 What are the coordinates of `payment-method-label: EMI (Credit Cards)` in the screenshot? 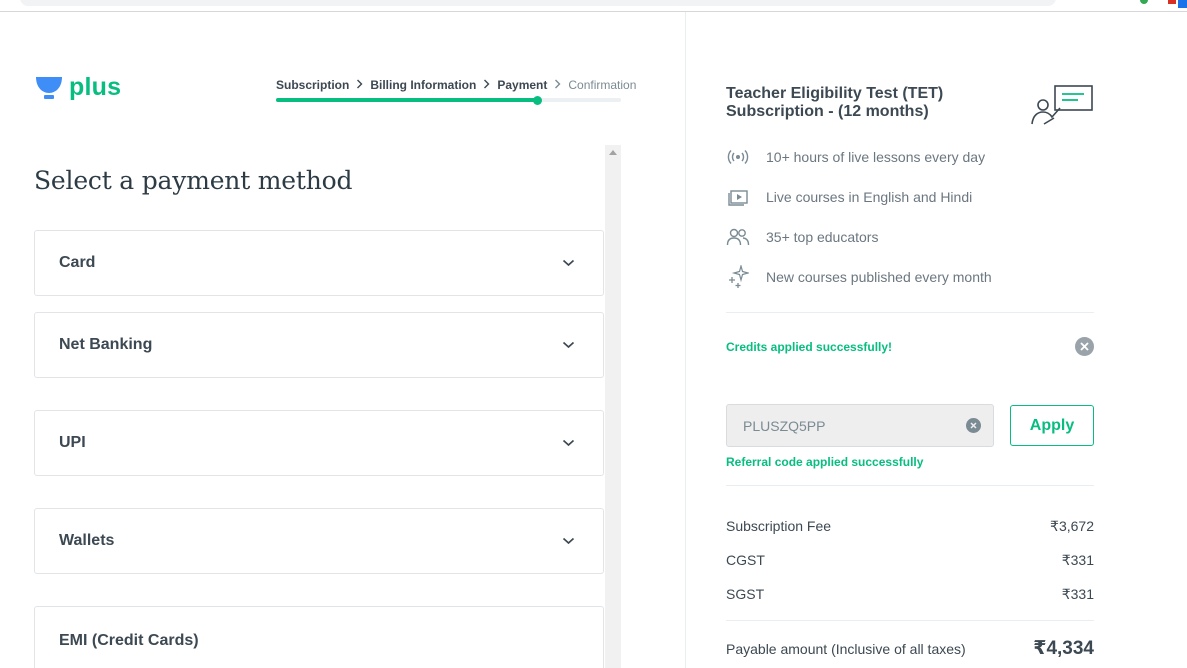 It's located at (129, 640).